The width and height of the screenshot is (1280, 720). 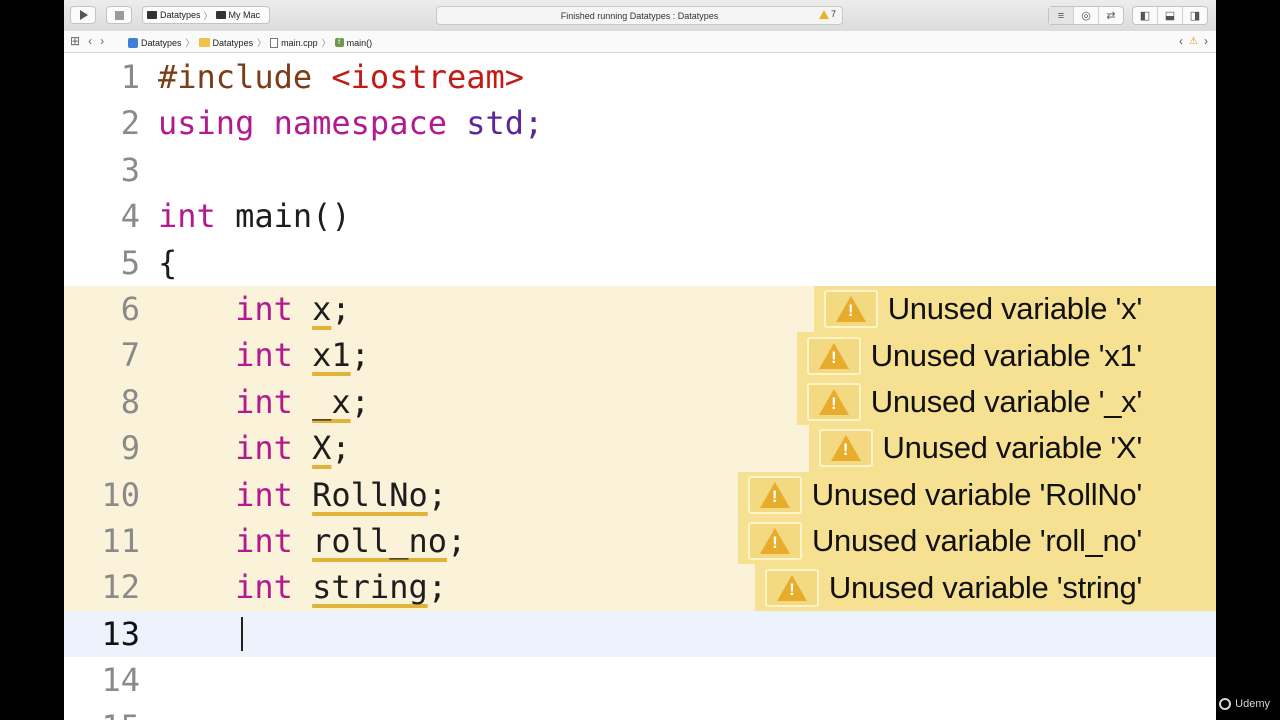 I want to click on line-number: 3, so click(x=130, y=169).